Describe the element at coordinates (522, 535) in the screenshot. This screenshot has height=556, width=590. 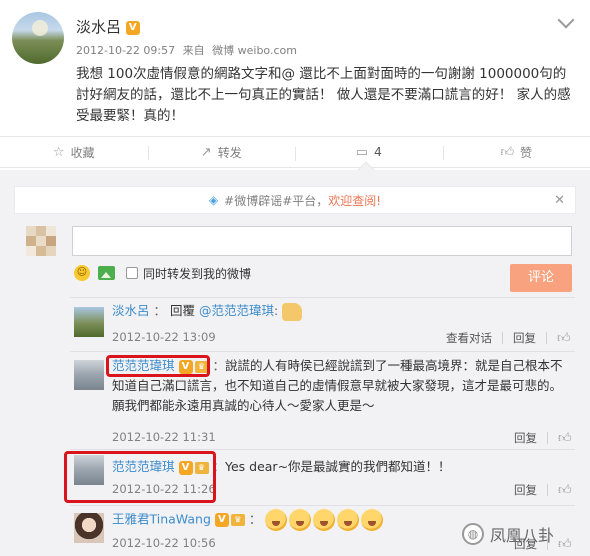
I see `watermark-text: 凤凰八卦` at that location.